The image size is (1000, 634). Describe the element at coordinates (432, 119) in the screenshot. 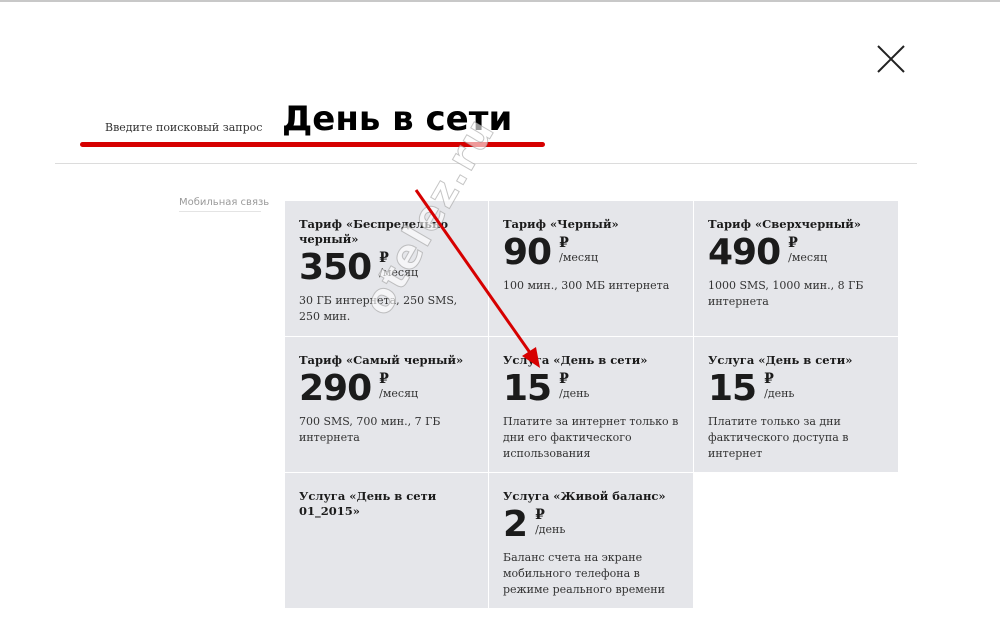

I see `search-input` at that location.